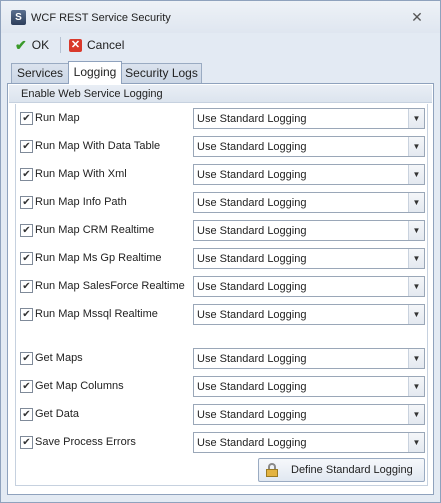 This screenshot has width=441, height=503. I want to click on toolbar: ✔ OK ✕ Cancel, so click(220, 45).